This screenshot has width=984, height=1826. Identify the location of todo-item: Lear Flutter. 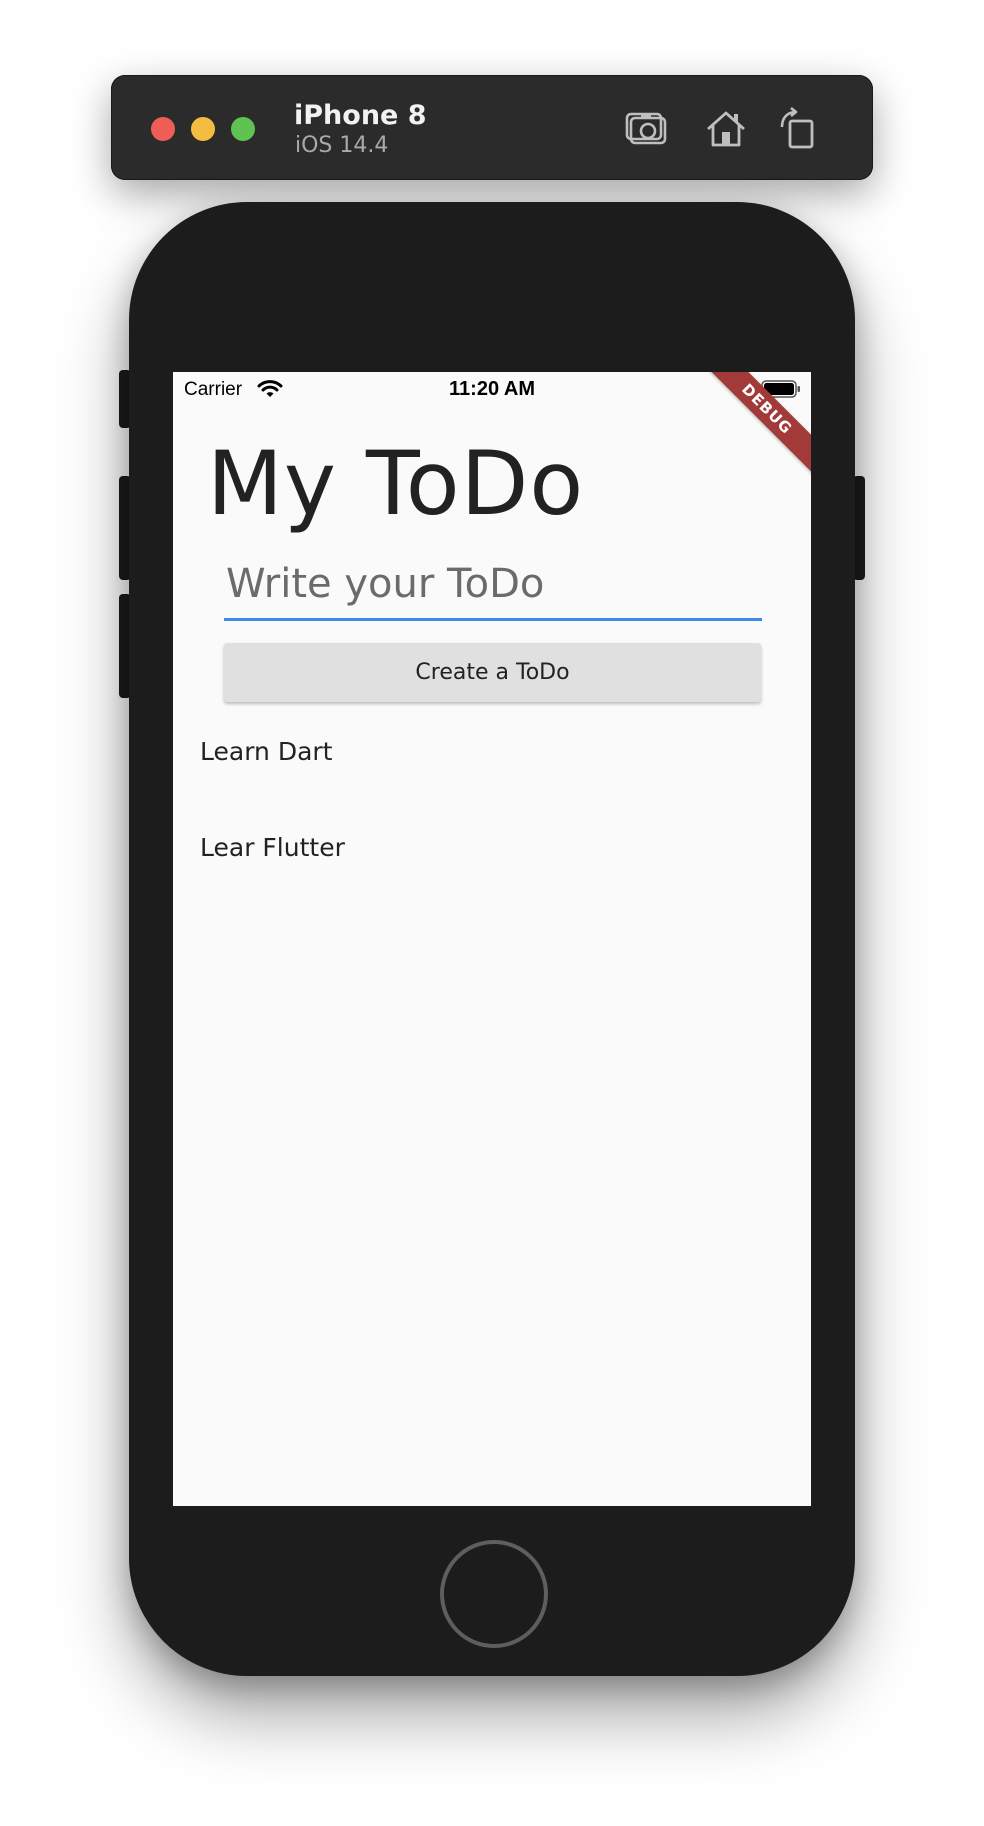
(492, 874).